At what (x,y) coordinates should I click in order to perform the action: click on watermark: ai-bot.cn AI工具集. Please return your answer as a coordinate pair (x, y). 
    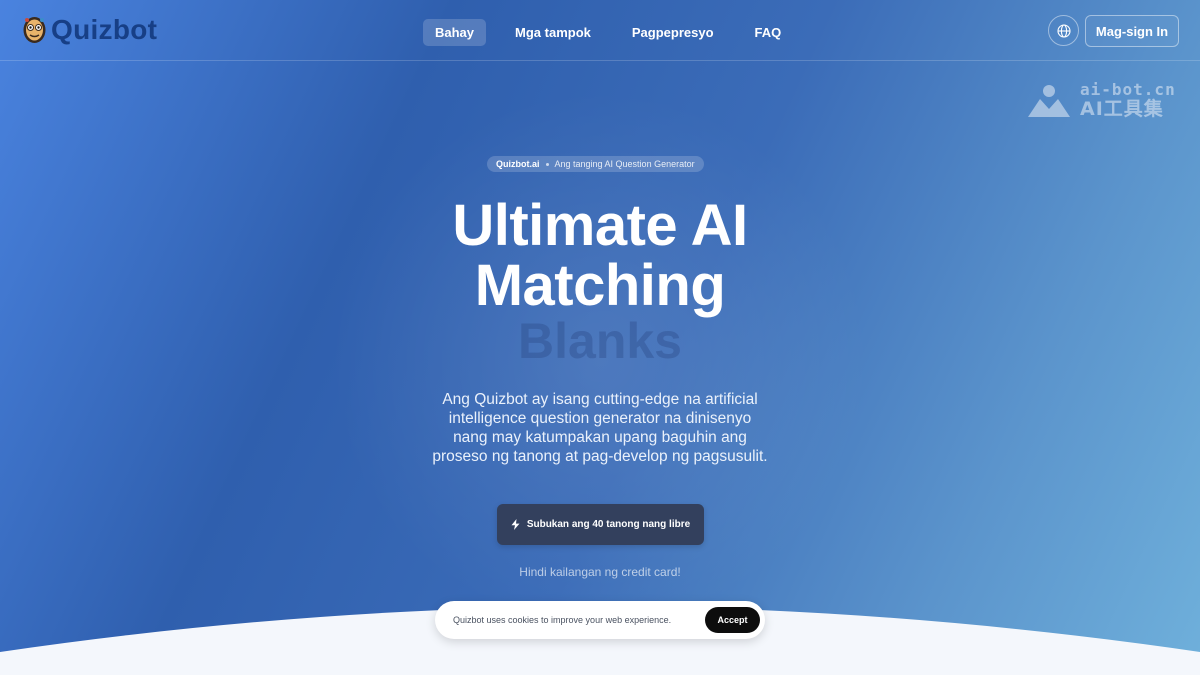
    Looking at the image, I should click on (1100, 100).